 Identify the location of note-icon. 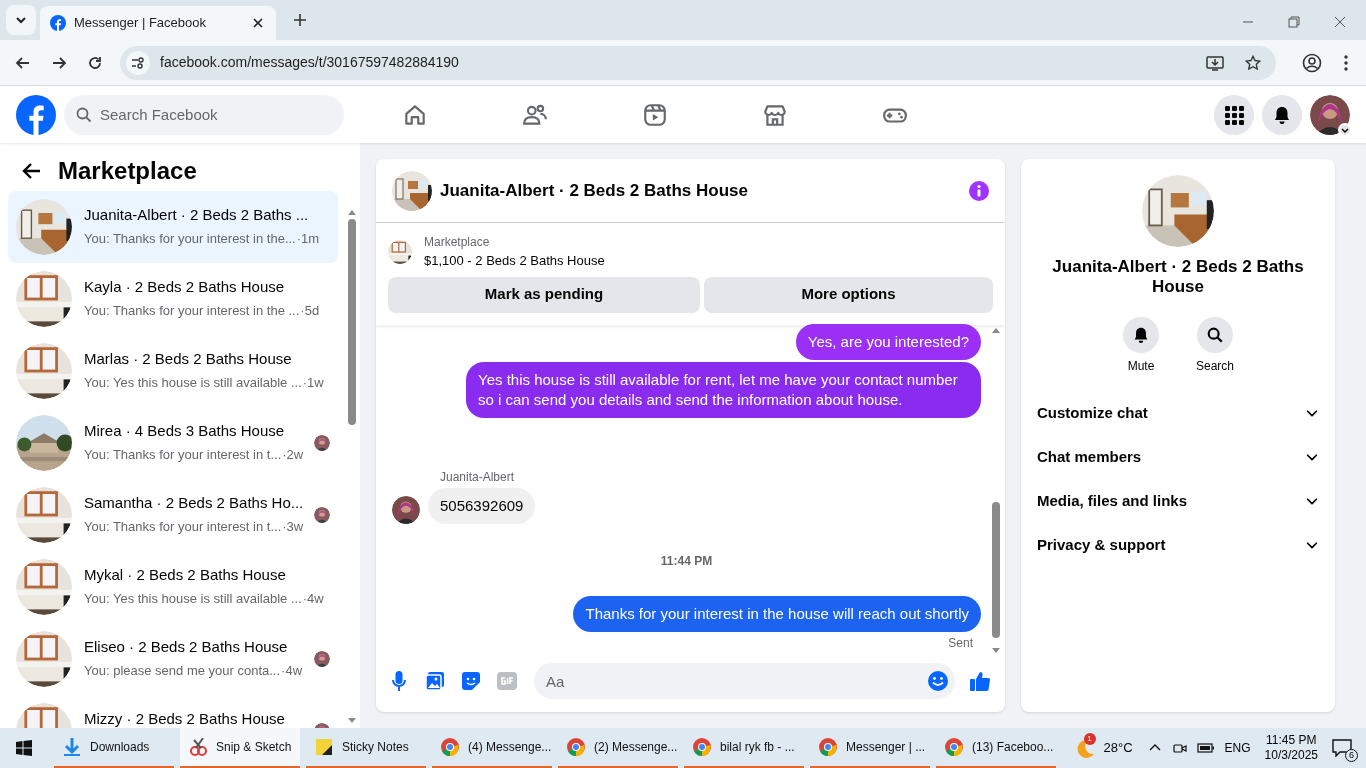
(324, 747).